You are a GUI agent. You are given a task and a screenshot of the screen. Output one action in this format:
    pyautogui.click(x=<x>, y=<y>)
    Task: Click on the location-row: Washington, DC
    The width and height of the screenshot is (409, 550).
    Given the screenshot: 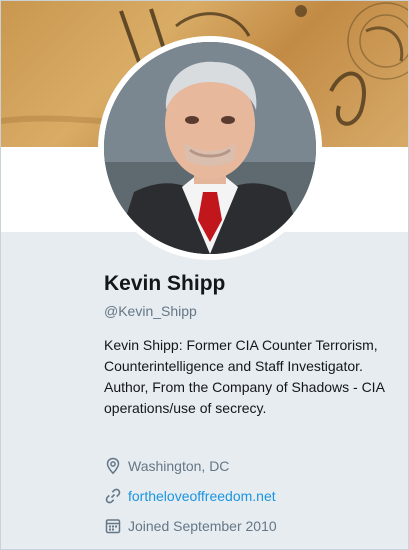 What is the action you would take?
    pyautogui.click(x=166, y=466)
    